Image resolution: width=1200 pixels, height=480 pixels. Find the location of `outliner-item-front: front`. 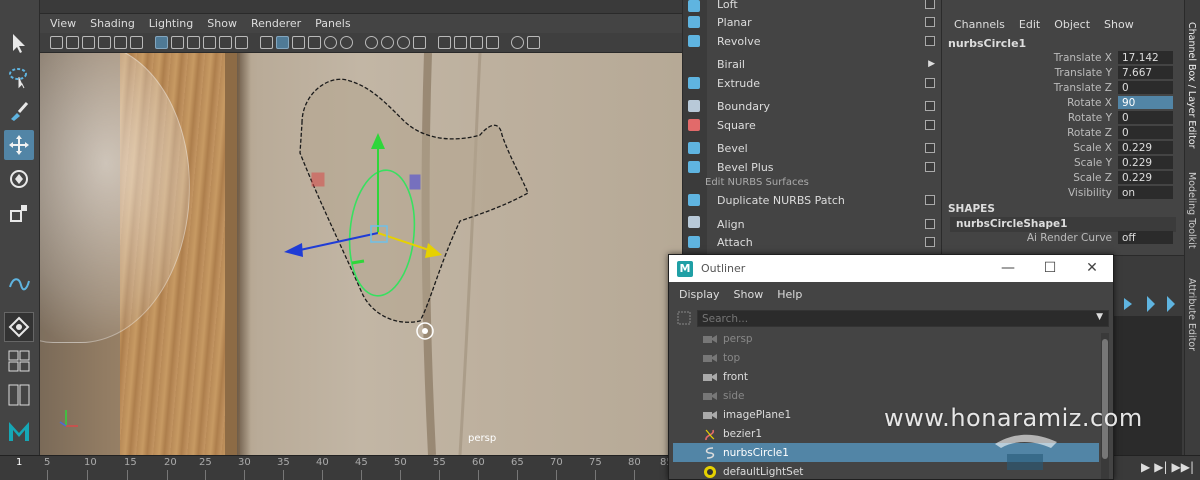

outliner-item-front: front is located at coordinates (886, 376).